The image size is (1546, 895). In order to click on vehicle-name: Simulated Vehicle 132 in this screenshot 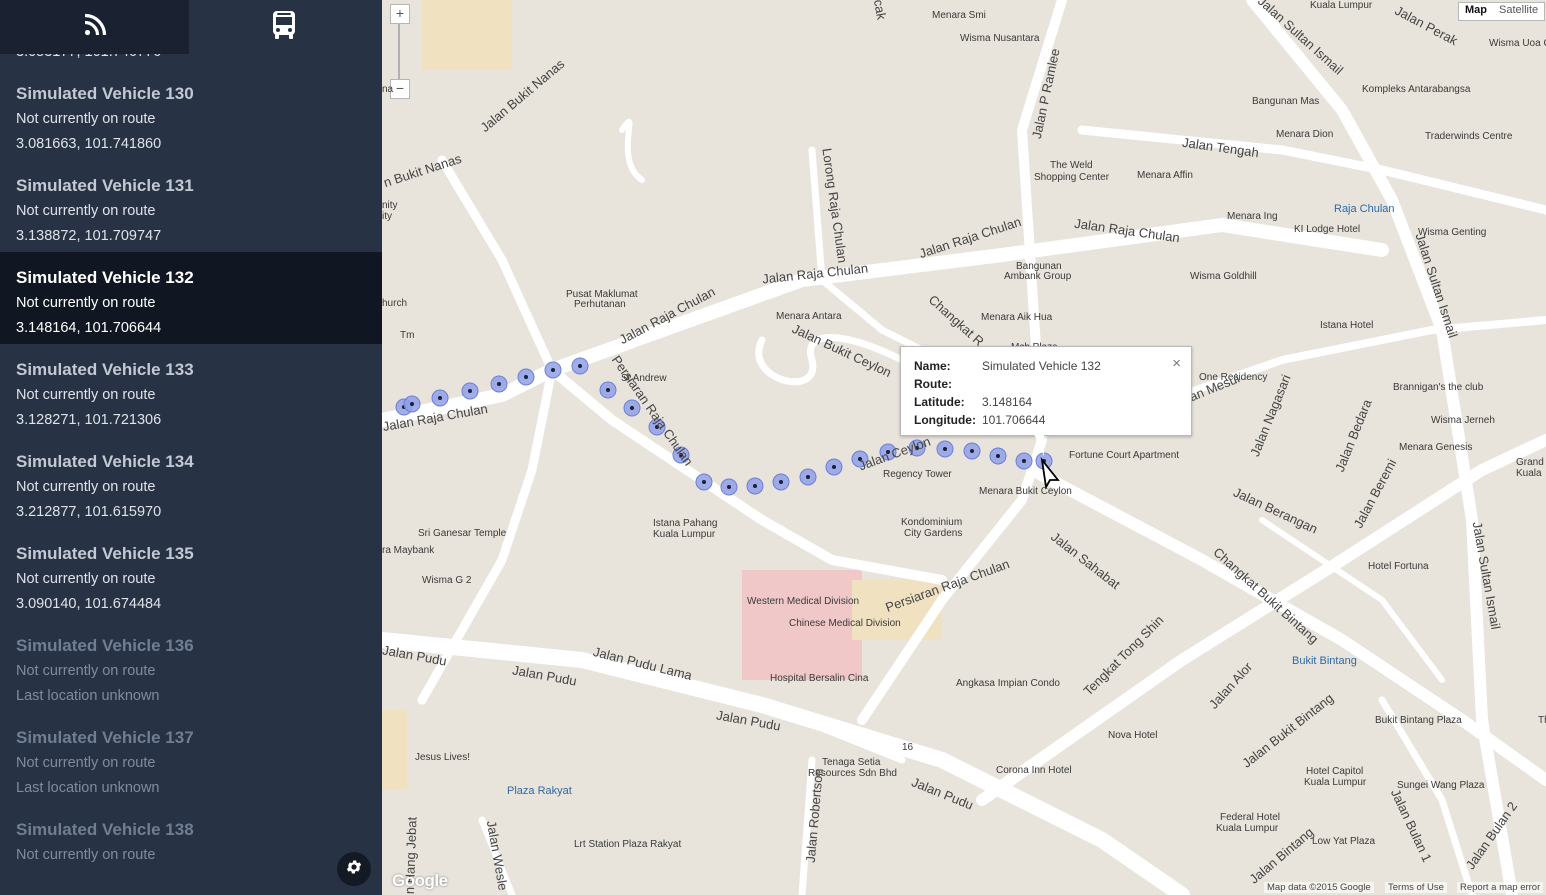, I will do `click(105, 277)`.